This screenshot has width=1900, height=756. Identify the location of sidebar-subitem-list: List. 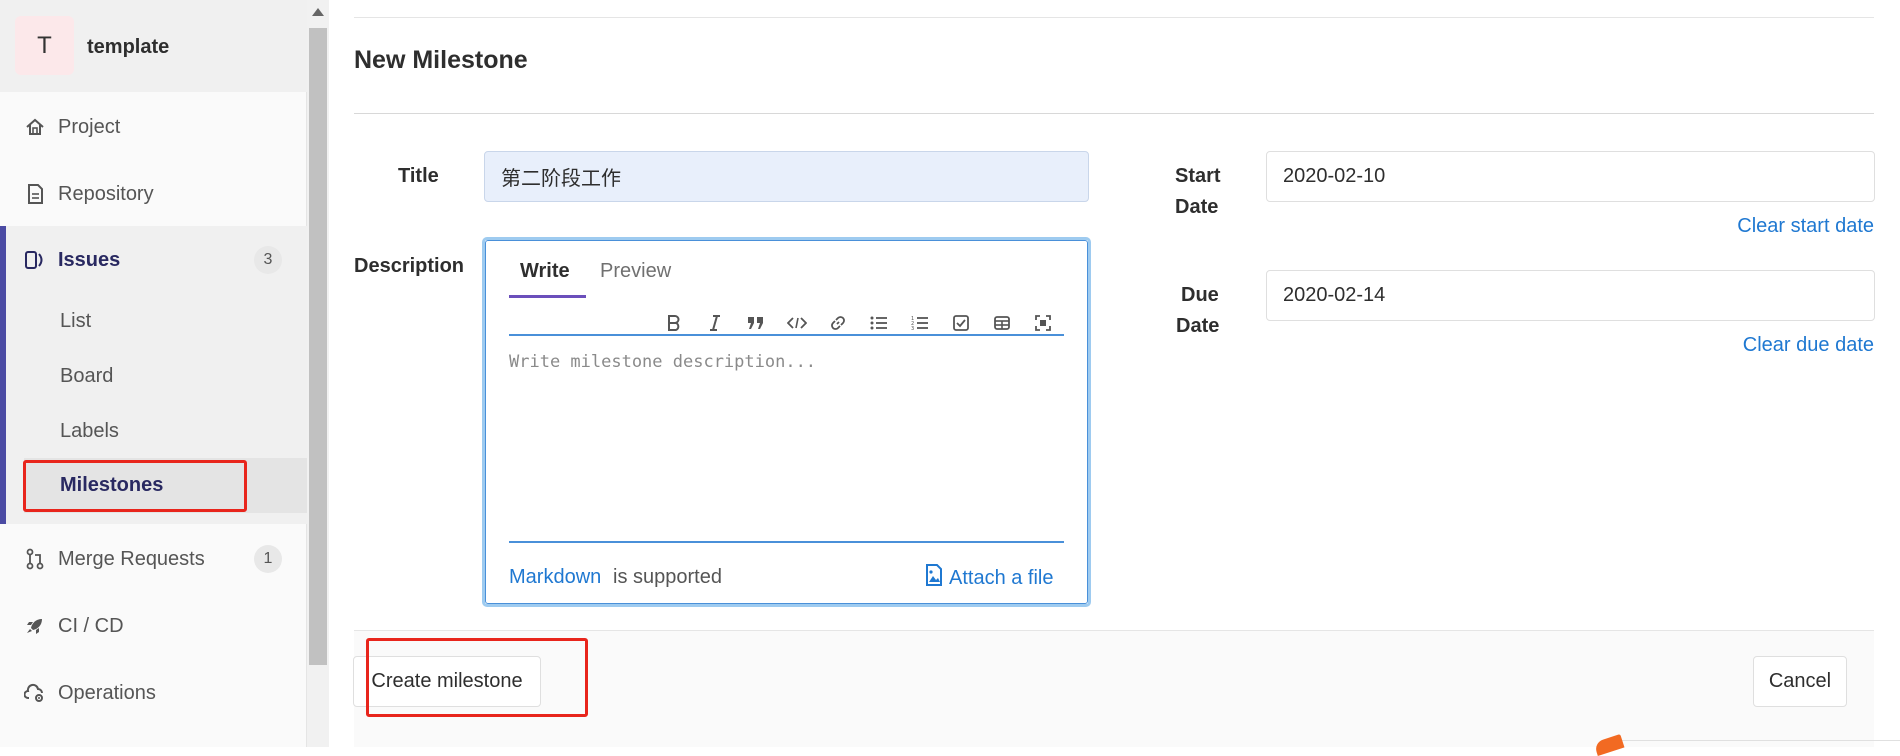
(75, 321).